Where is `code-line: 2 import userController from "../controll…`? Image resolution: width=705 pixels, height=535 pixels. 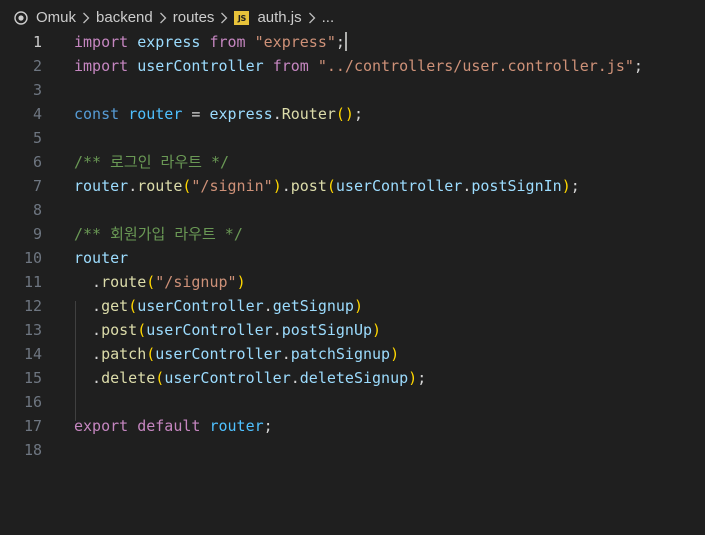
code-line: 2 import userController from "../controll… is located at coordinates (352, 66).